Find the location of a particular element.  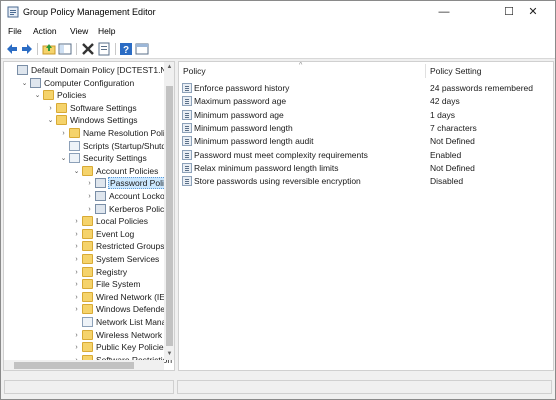

tree-item: ⌄ Windows Settings is located at coordinates (84, 120).